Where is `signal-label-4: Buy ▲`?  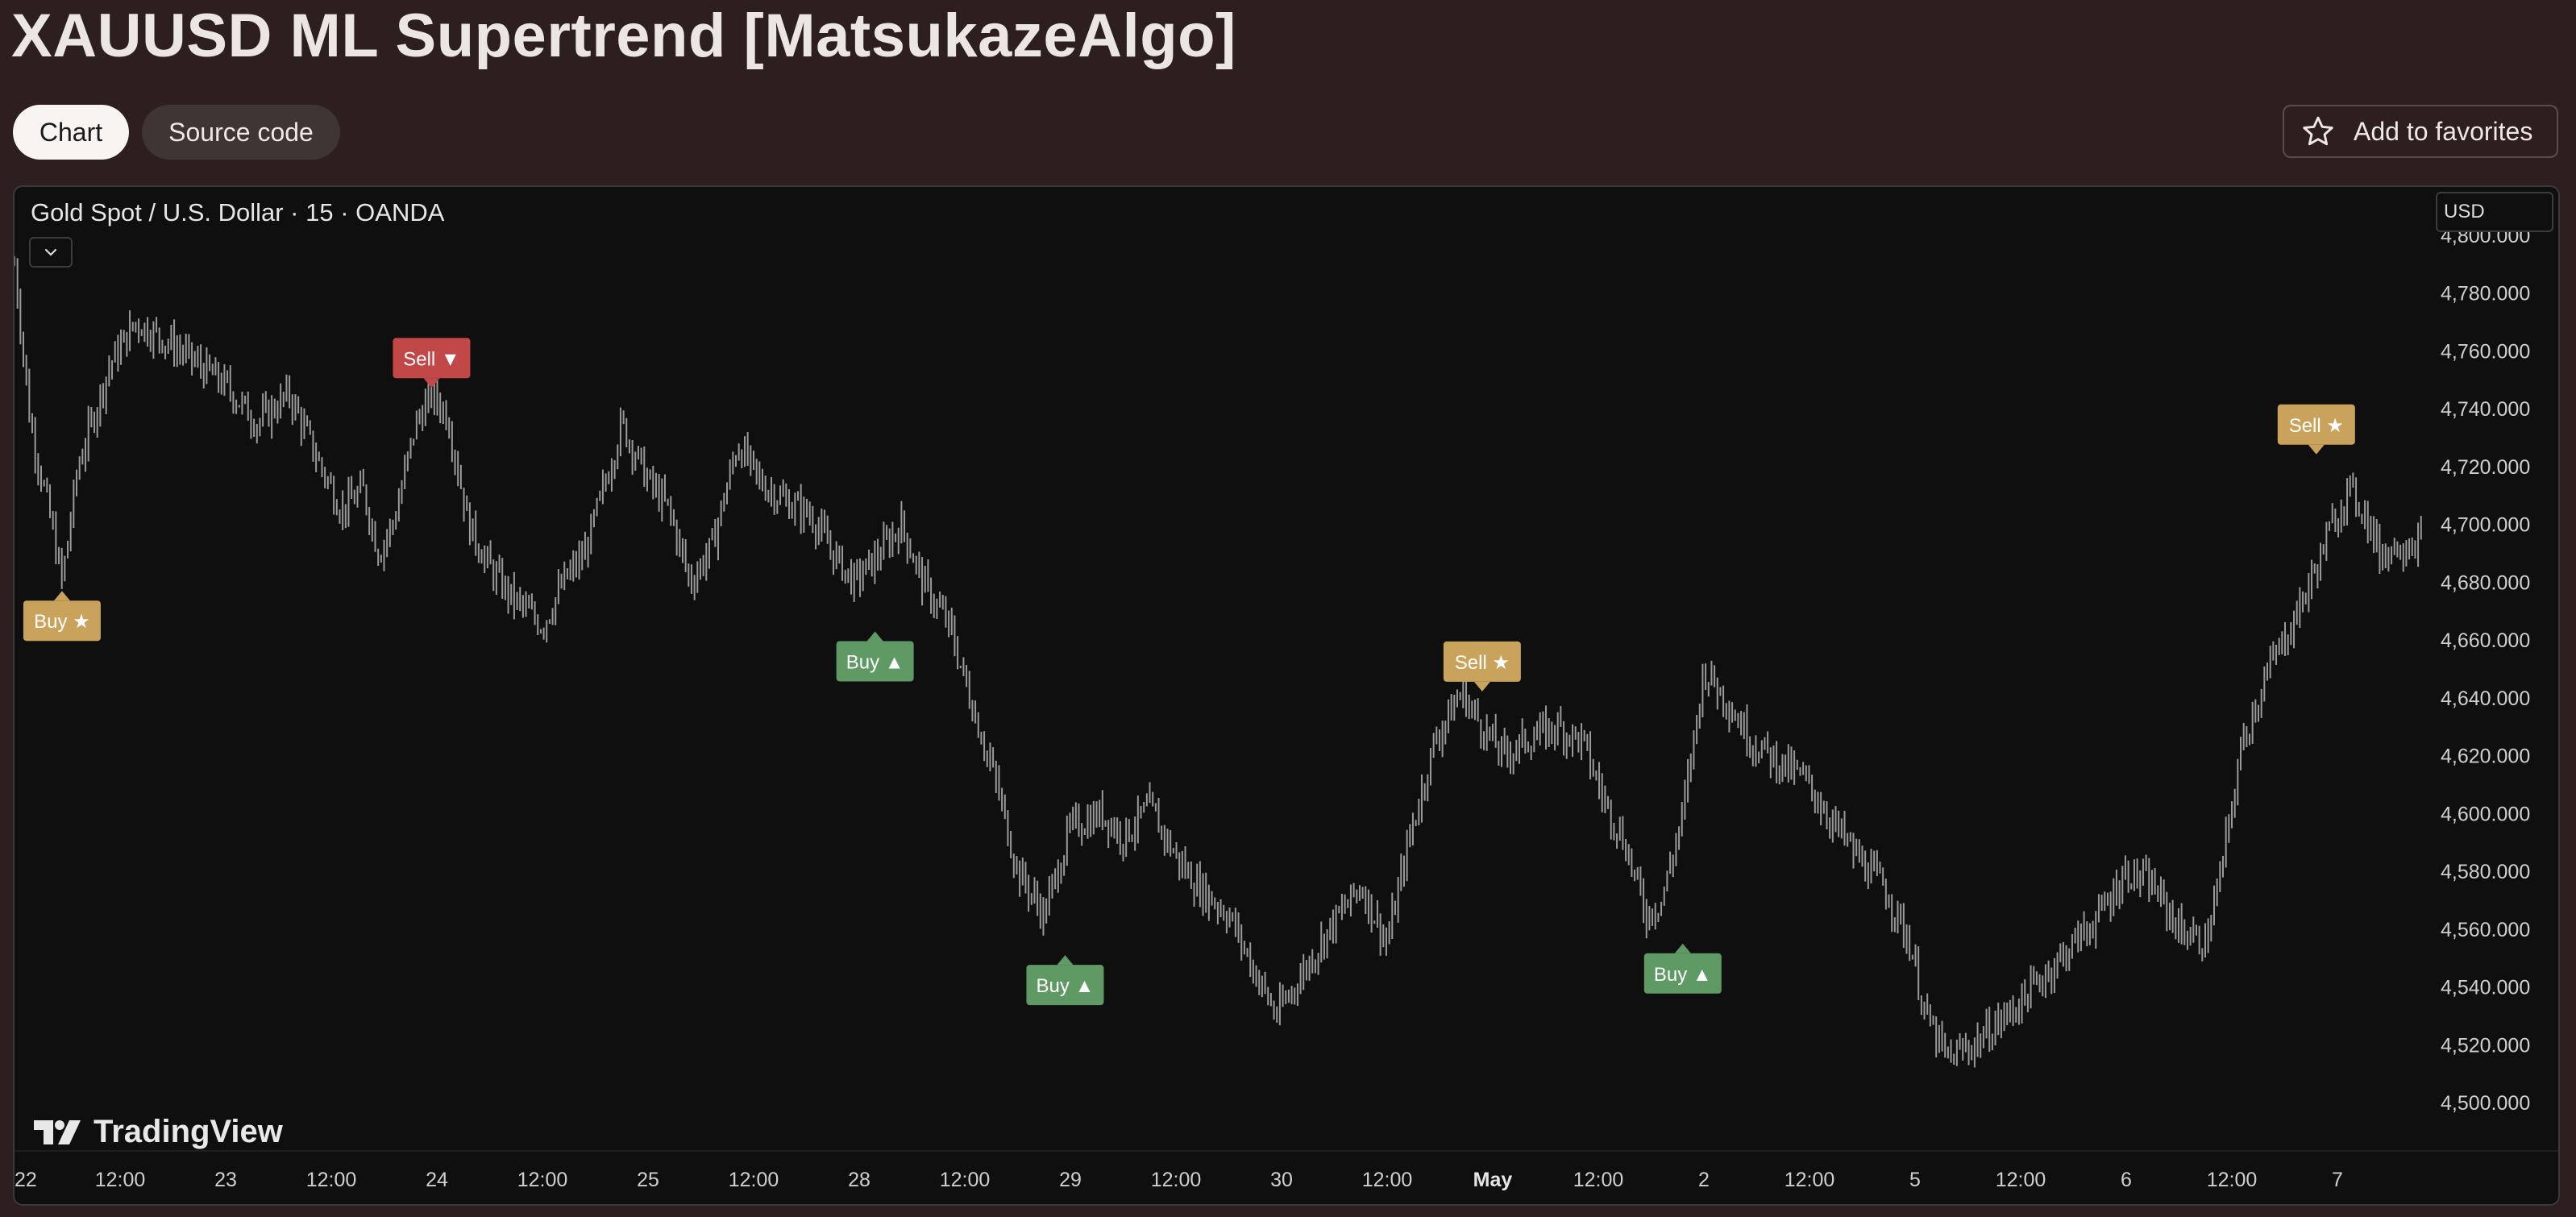
signal-label-4: Buy ▲ is located at coordinates (1065, 980).